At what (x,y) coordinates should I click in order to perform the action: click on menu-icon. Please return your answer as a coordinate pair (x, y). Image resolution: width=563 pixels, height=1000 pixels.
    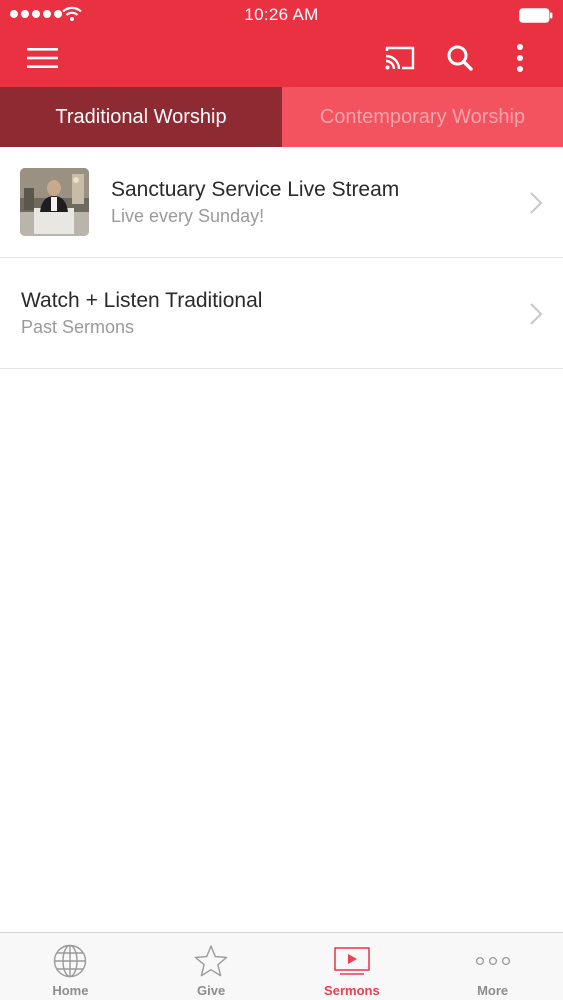
    Looking at the image, I should click on (42, 58).